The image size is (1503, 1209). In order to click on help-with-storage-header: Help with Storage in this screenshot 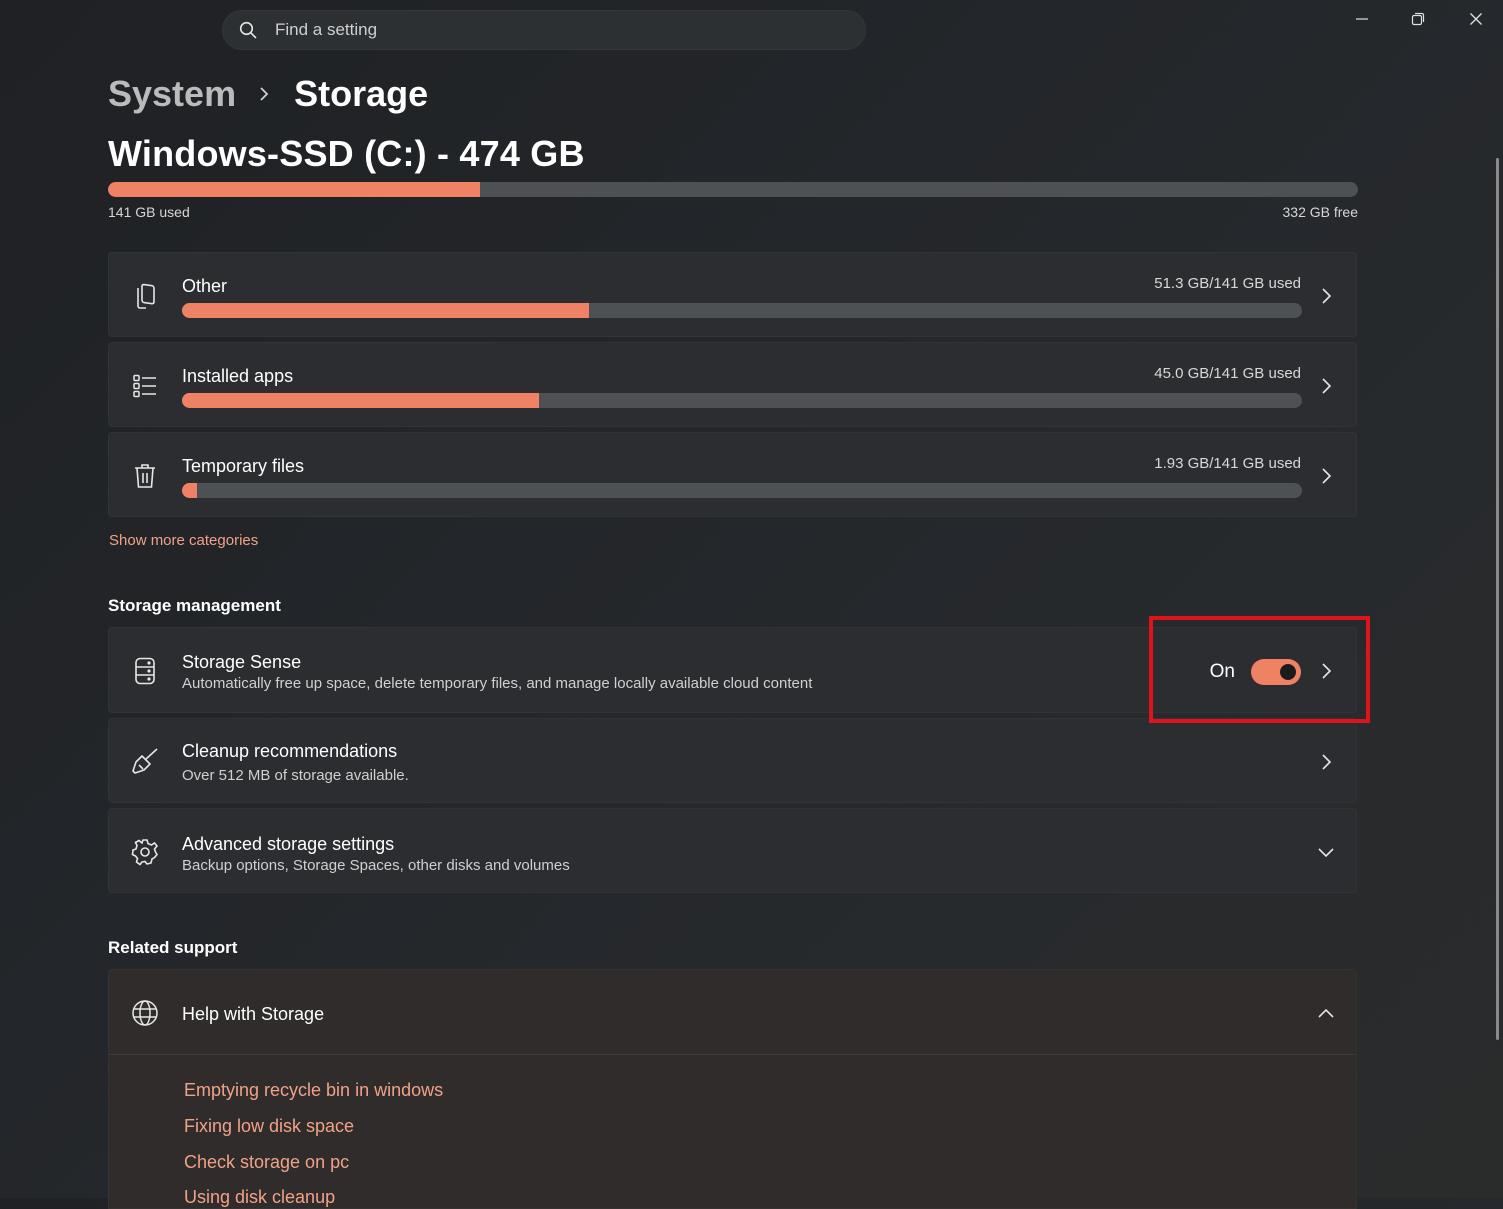, I will do `click(732, 1012)`.